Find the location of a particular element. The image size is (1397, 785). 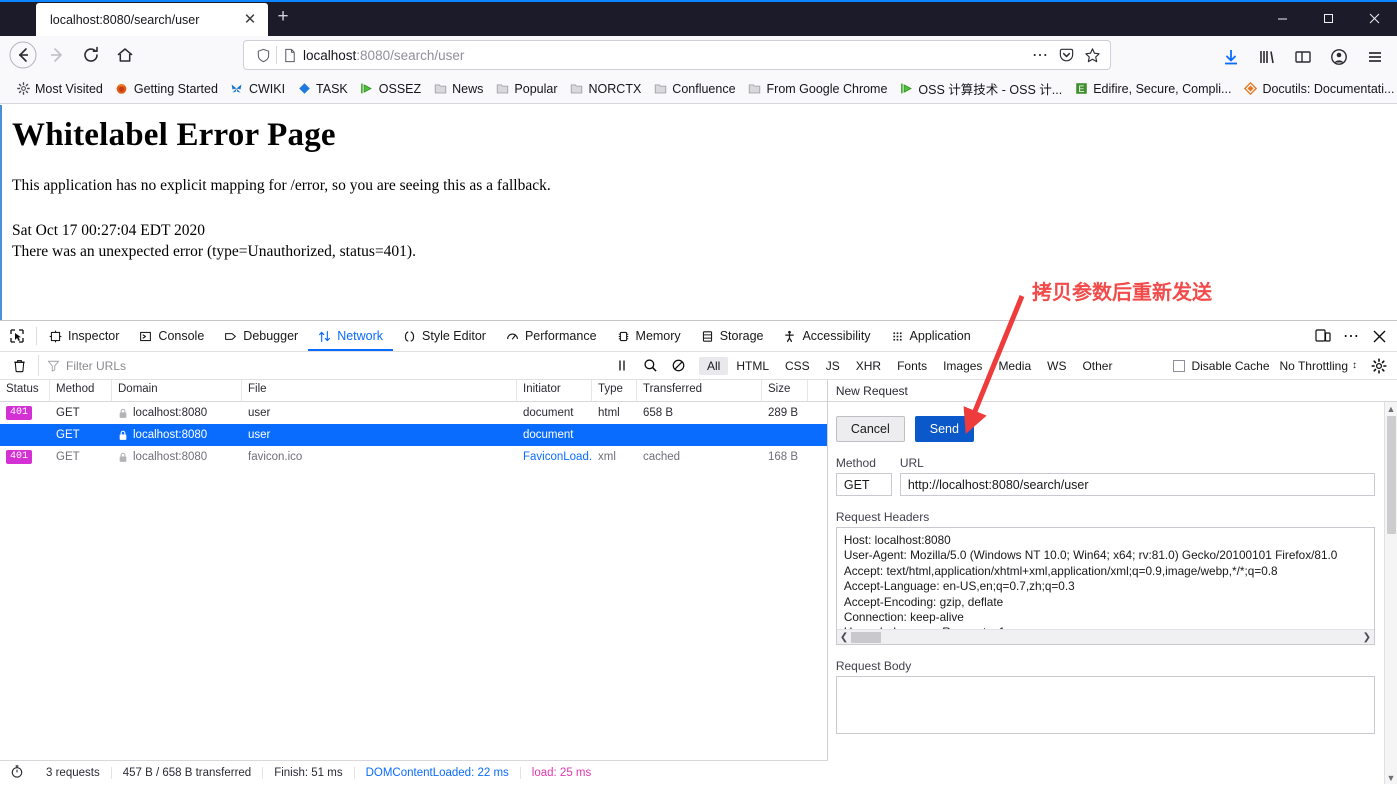

bookmark-item: From Google Chrome is located at coordinates (818, 89).